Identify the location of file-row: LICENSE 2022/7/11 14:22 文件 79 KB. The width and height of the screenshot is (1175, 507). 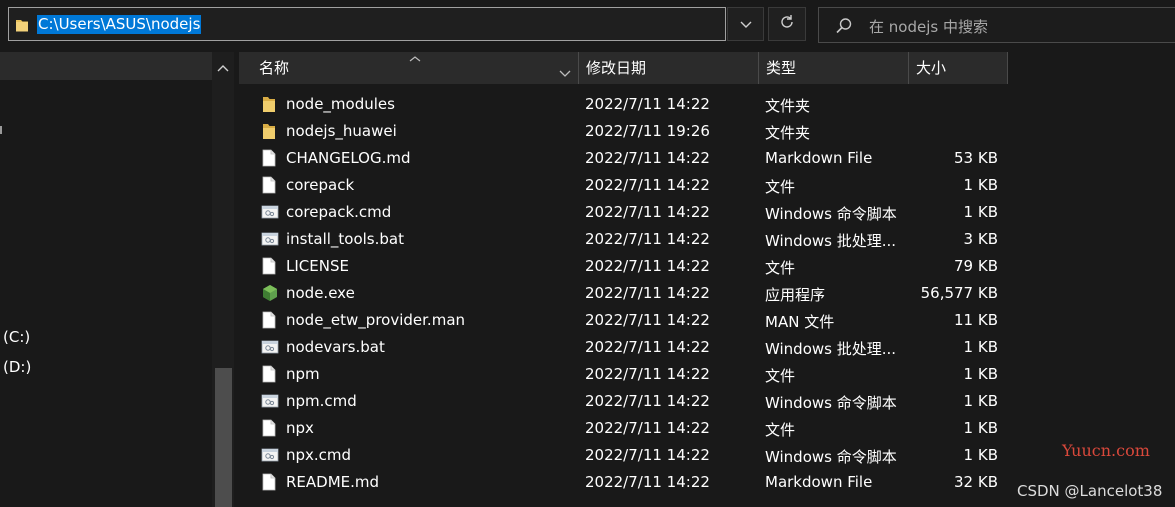
(623, 266).